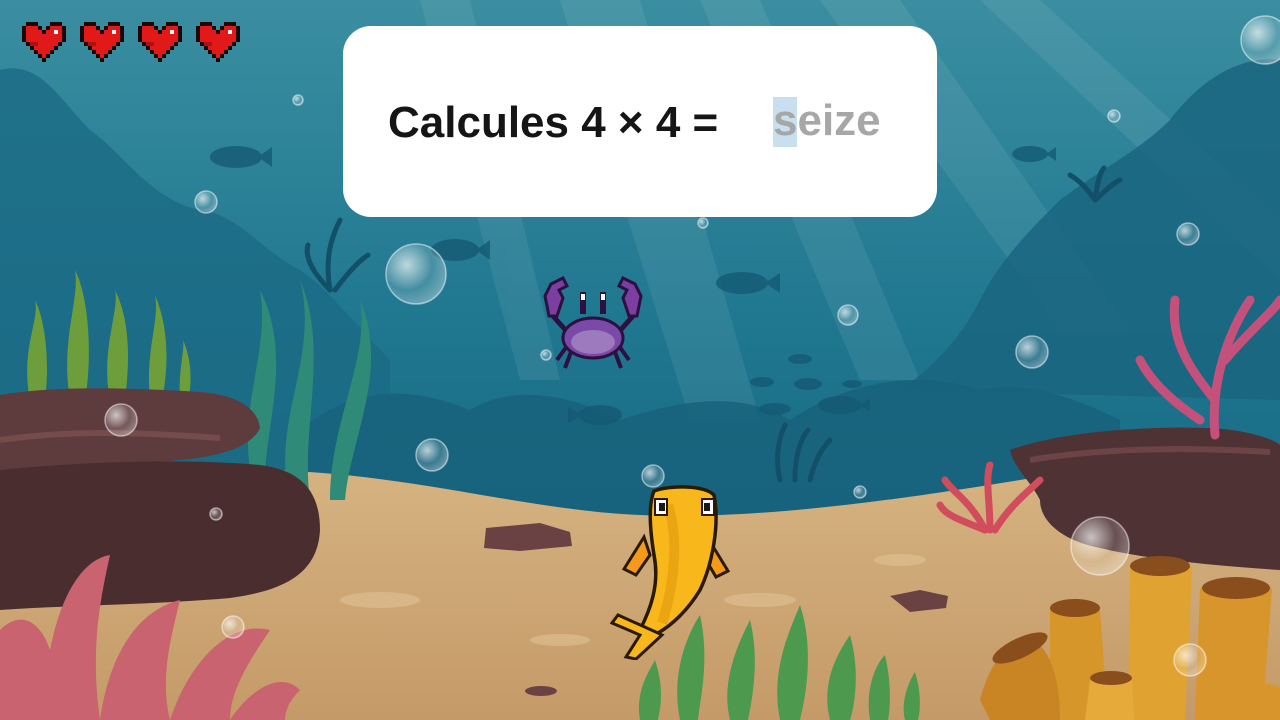 This screenshot has height=720, width=1280. I want to click on question-prompt: Calcules 4 × 4 =, so click(553, 122).